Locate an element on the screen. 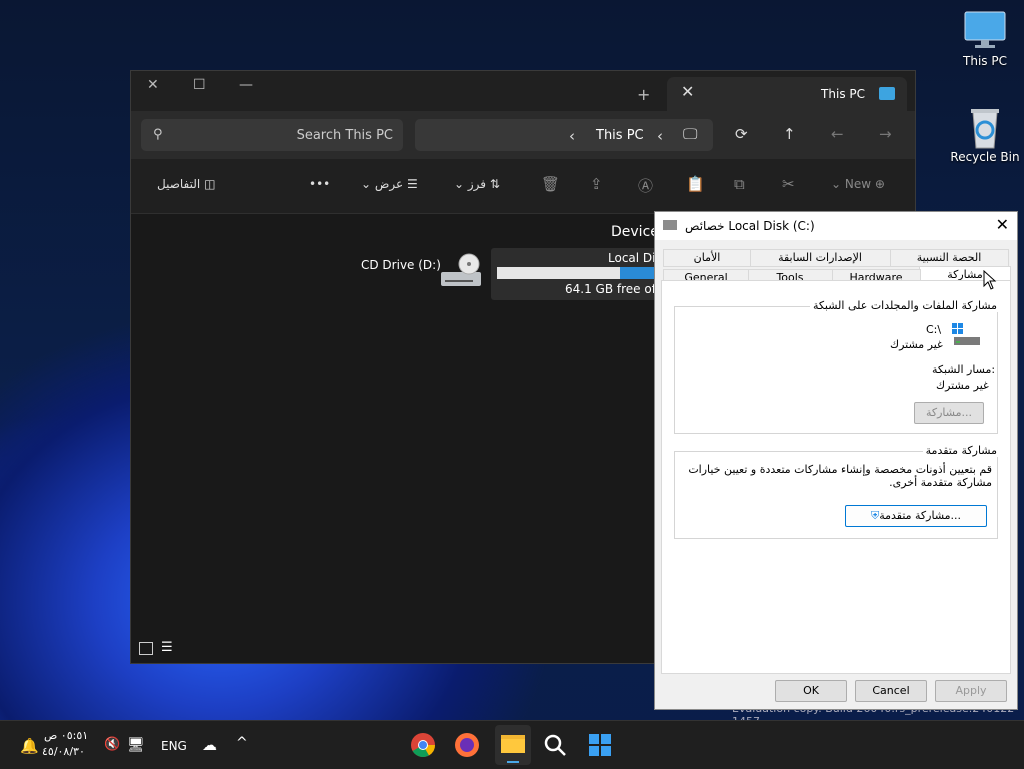 The image size is (1024, 769). desktop-icon-recycle-bin: Recycle Bin is located at coordinates (984, 135).